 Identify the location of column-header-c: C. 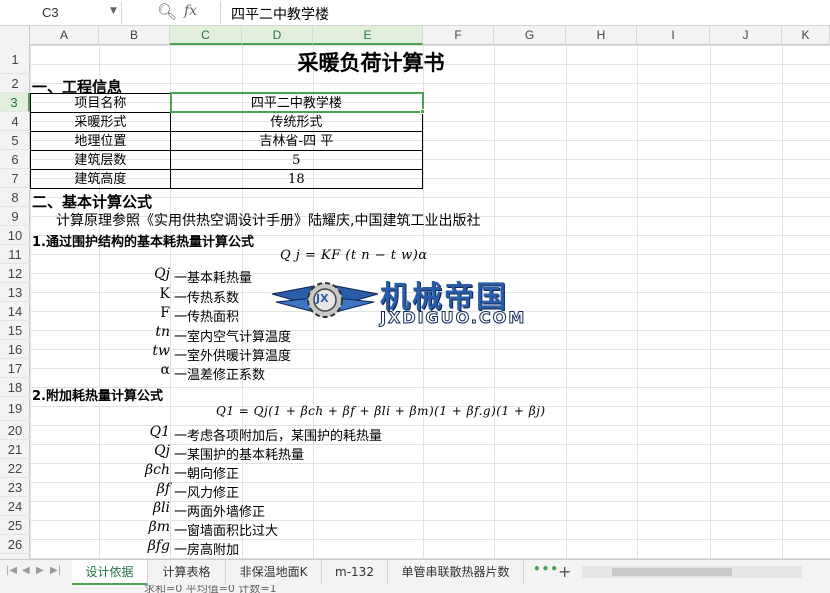
(206, 35).